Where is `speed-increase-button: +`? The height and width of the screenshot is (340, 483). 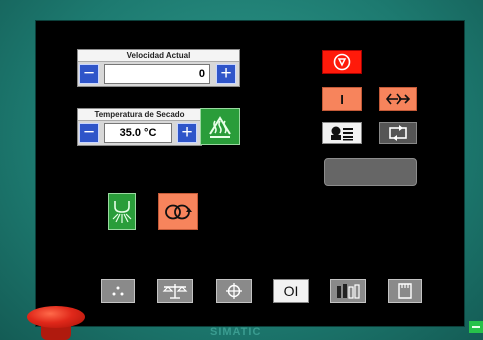
speed-increase-button: + is located at coordinates (226, 74).